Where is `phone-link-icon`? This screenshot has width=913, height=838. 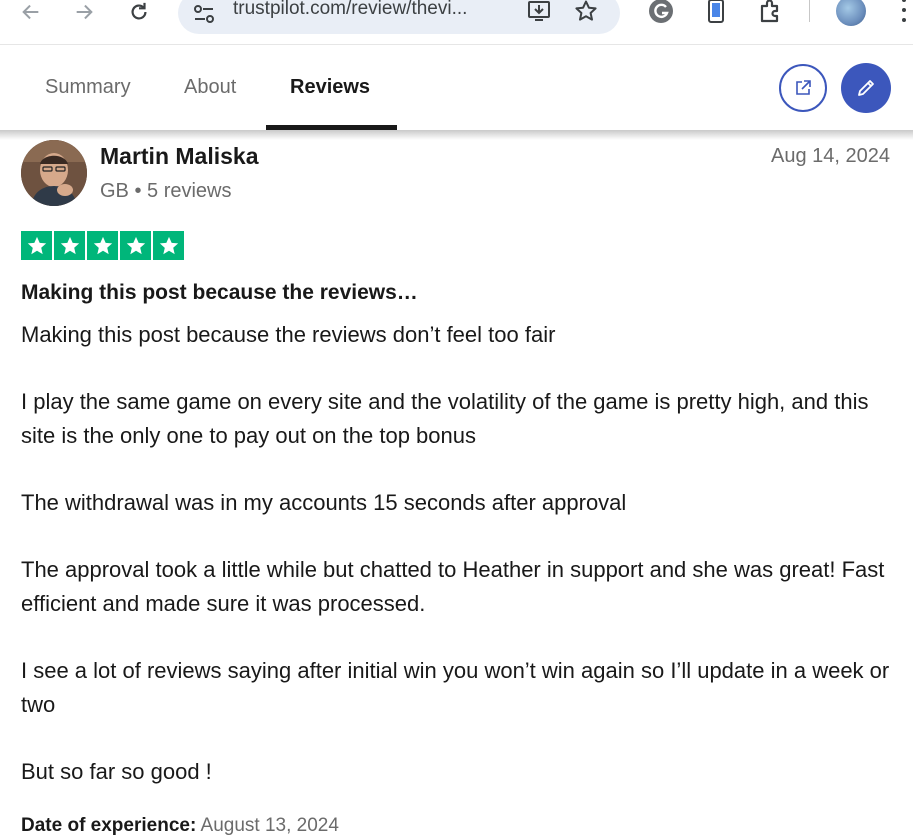
phone-link-icon is located at coordinates (716, 12).